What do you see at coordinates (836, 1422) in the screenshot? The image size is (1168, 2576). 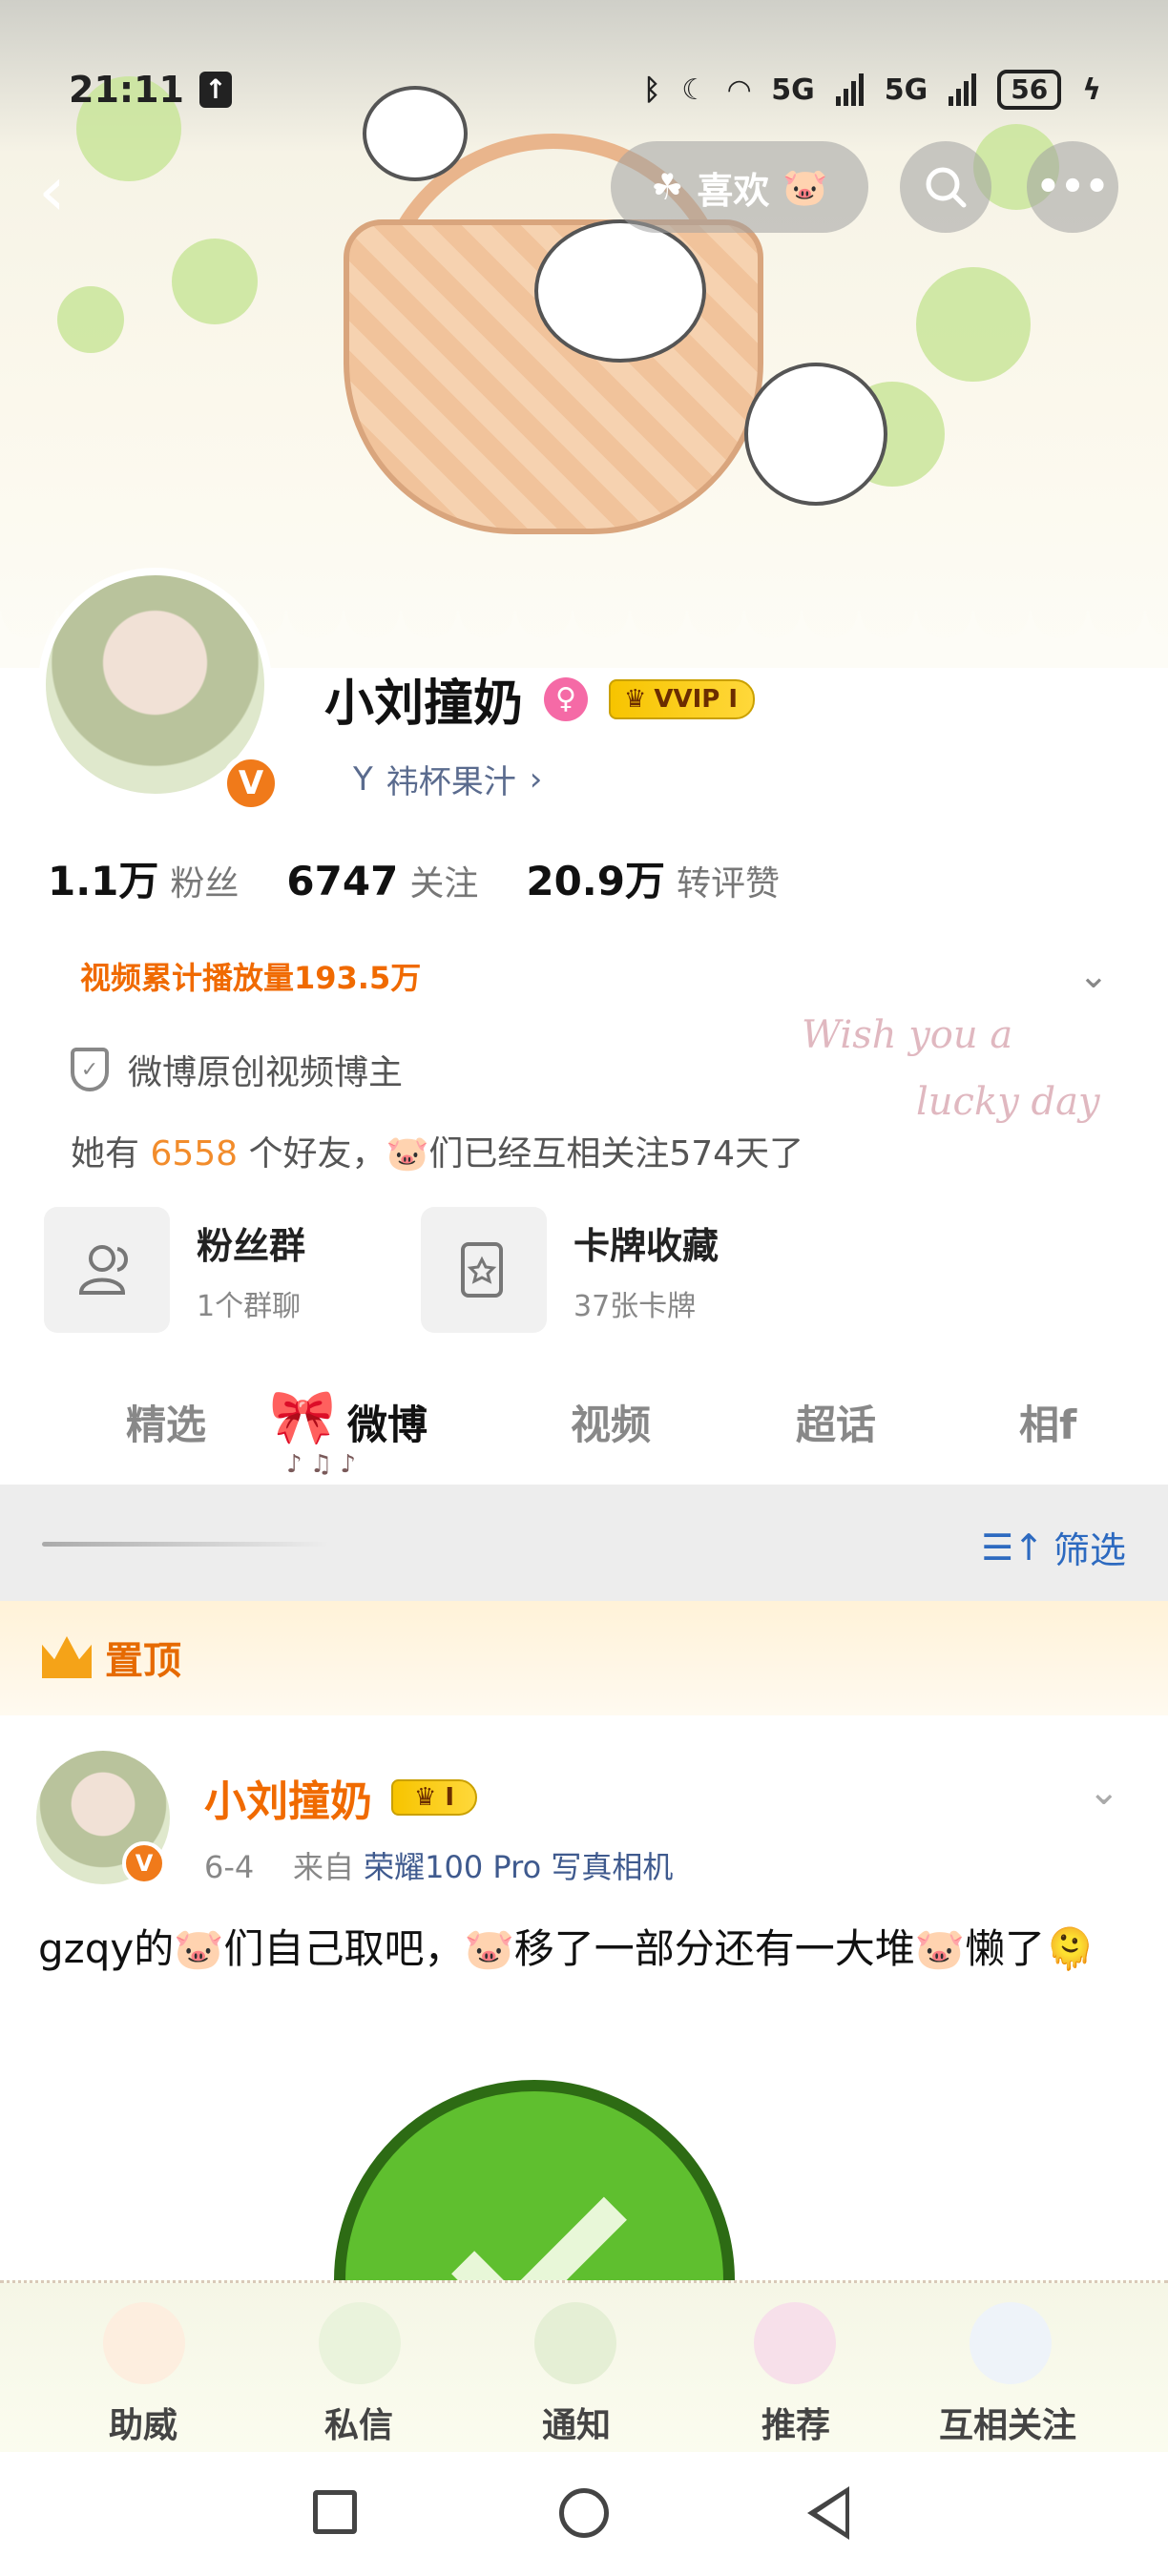 I see `tab-super-topic: 超话` at bounding box center [836, 1422].